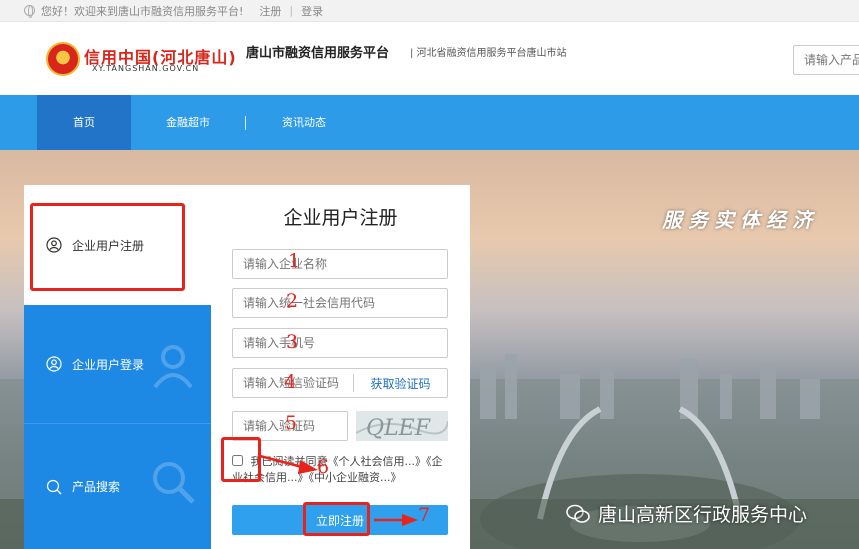 The image size is (859, 549). I want to click on phone-input, so click(340, 343).